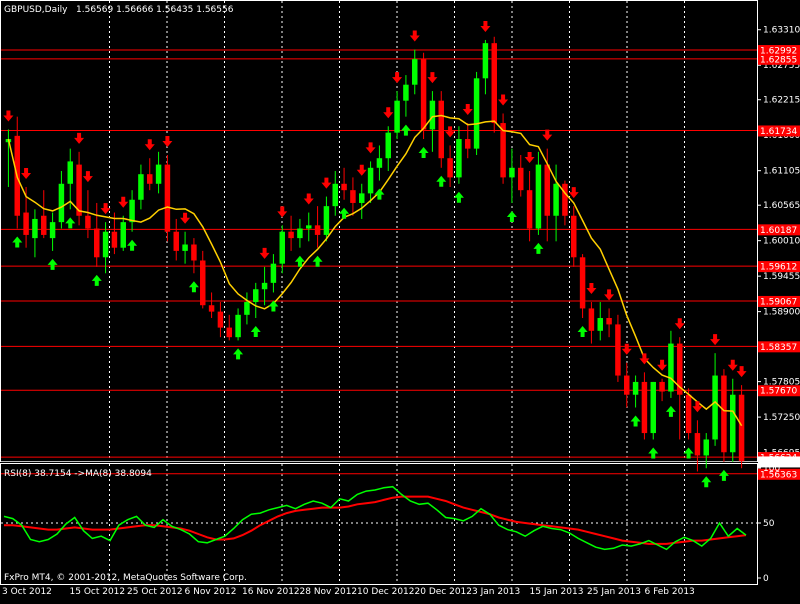 The height and width of the screenshot is (604, 800). I want to click on rsi-tick-label: 50, so click(769, 524).